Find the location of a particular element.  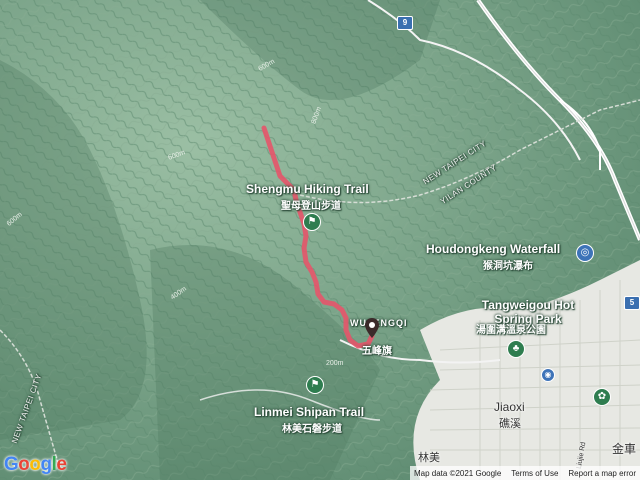

poi-label-shengmu-trail: Shengmu Hiking Trail is located at coordinates (307, 189).